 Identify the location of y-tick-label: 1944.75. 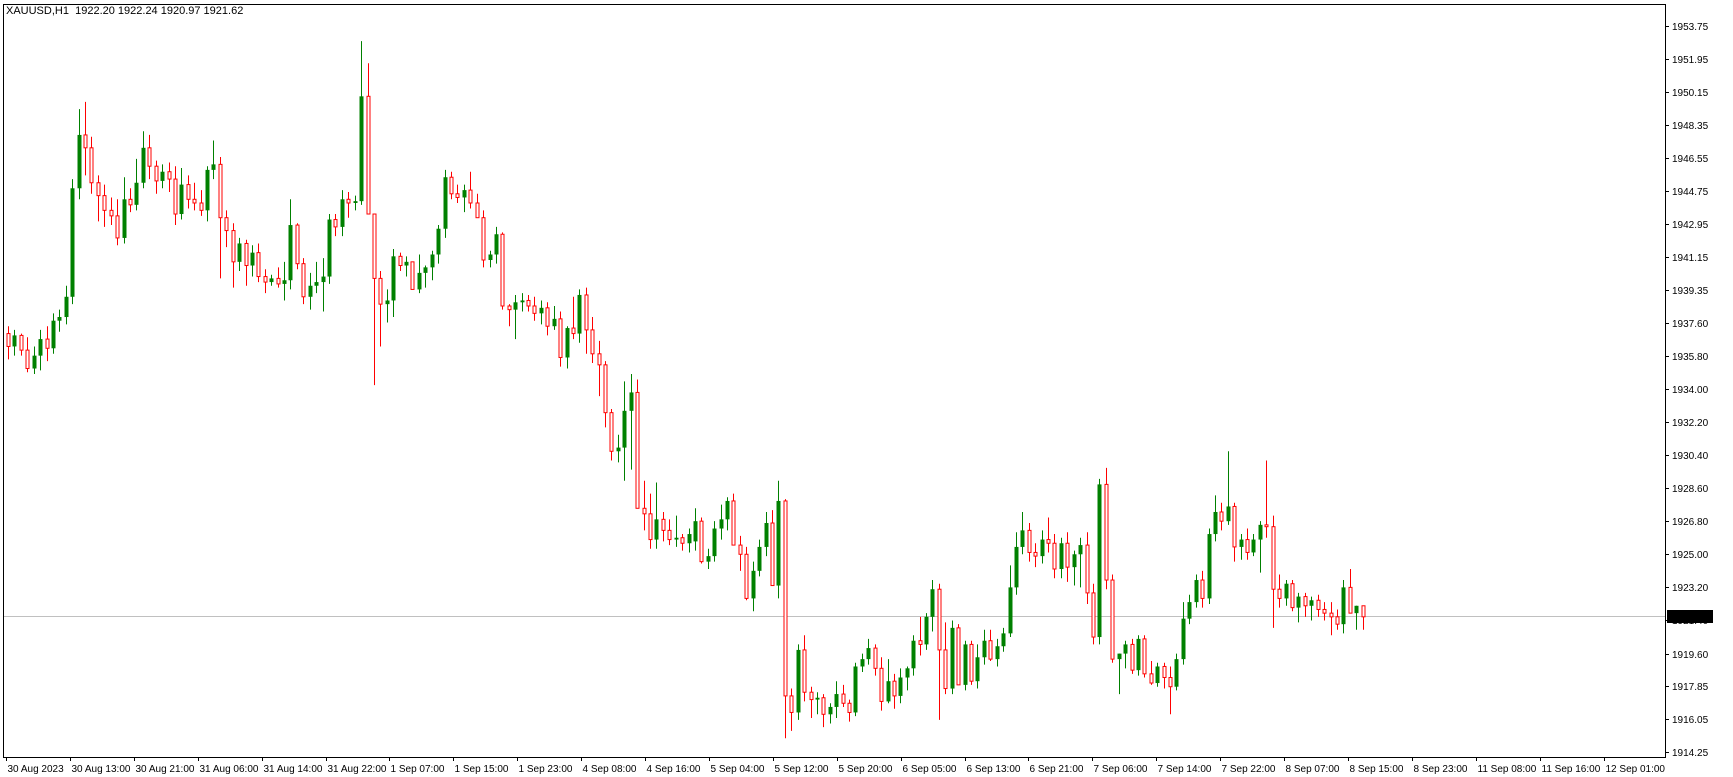
(1690, 192).